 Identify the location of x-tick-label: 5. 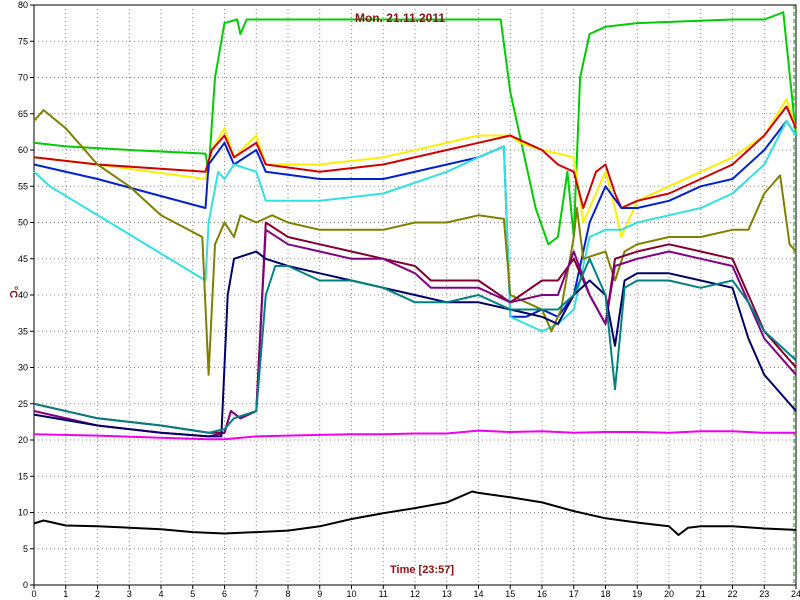
(192, 594).